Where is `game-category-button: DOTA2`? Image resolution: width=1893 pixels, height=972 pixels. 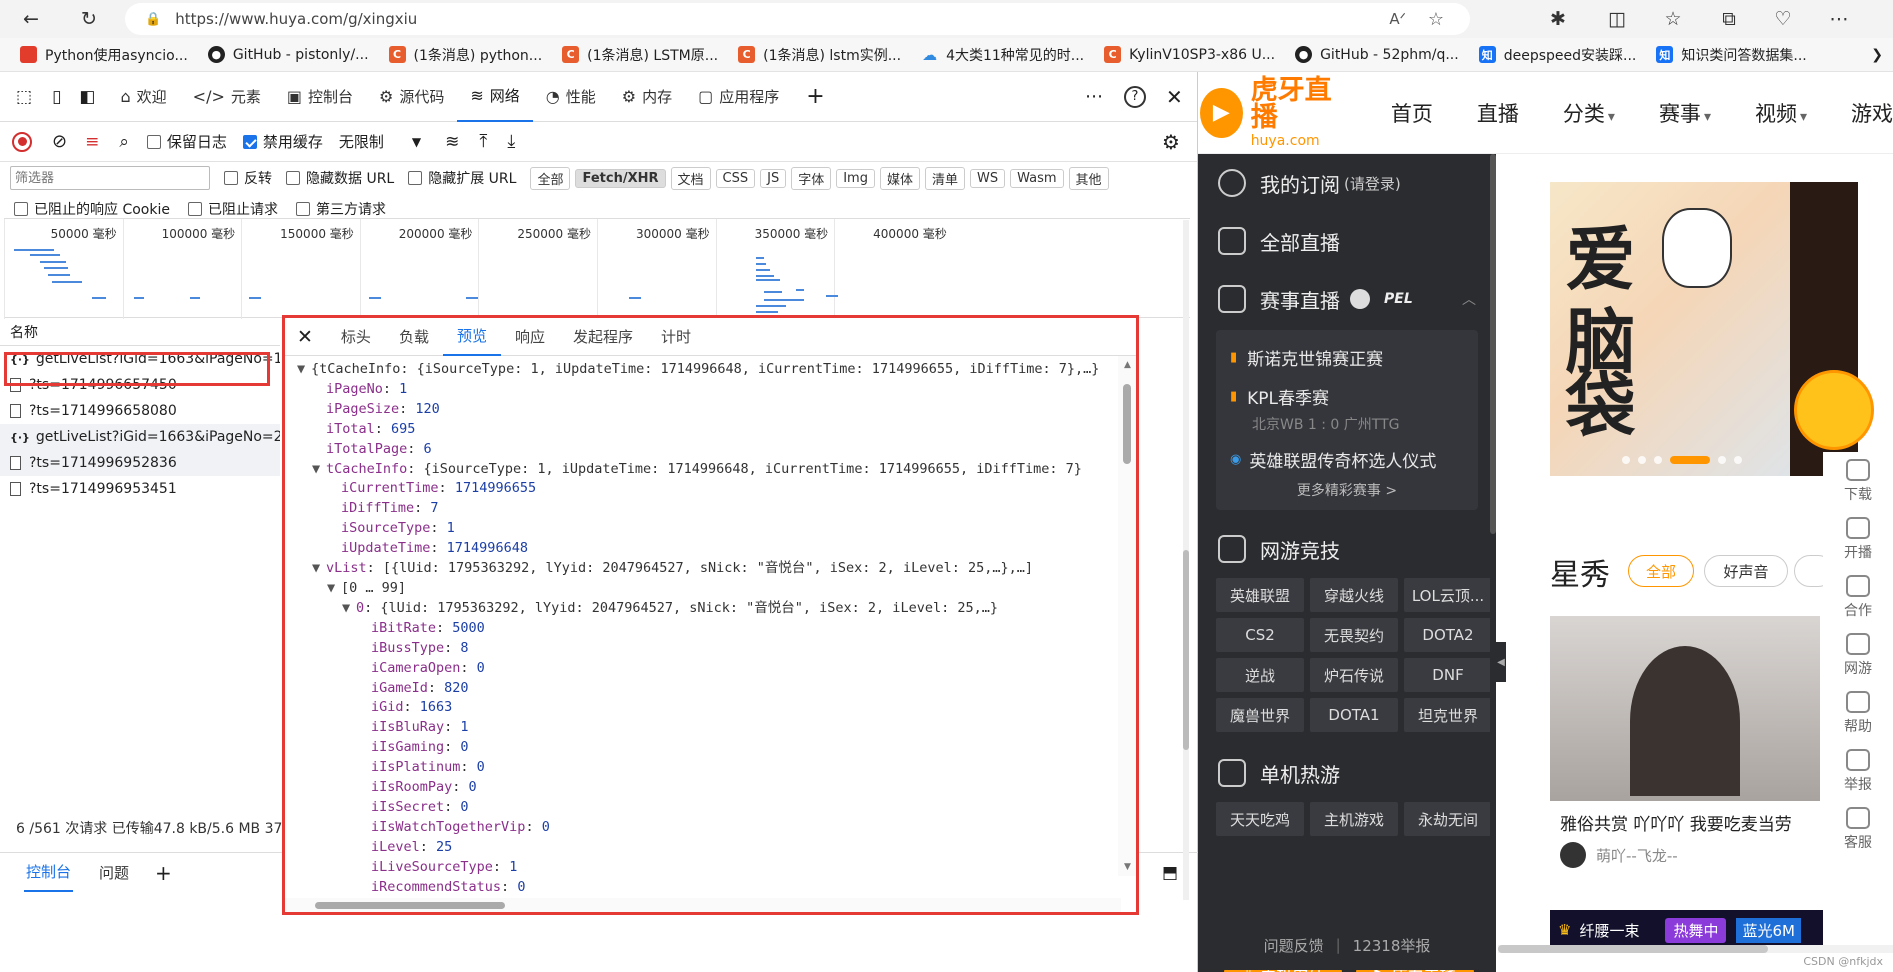
game-category-button: DOTA2 is located at coordinates (1448, 635).